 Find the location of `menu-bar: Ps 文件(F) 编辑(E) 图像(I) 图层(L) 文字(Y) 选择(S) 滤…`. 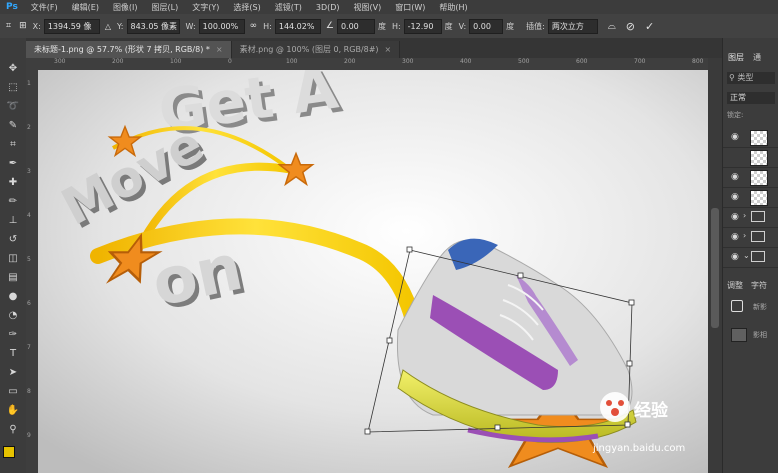

menu-bar: Ps 文件(F) 编辑(E) 图像(I) 图层(L) 文字(Y) 选择(S) 滤… is located at coordinates (389, 7).